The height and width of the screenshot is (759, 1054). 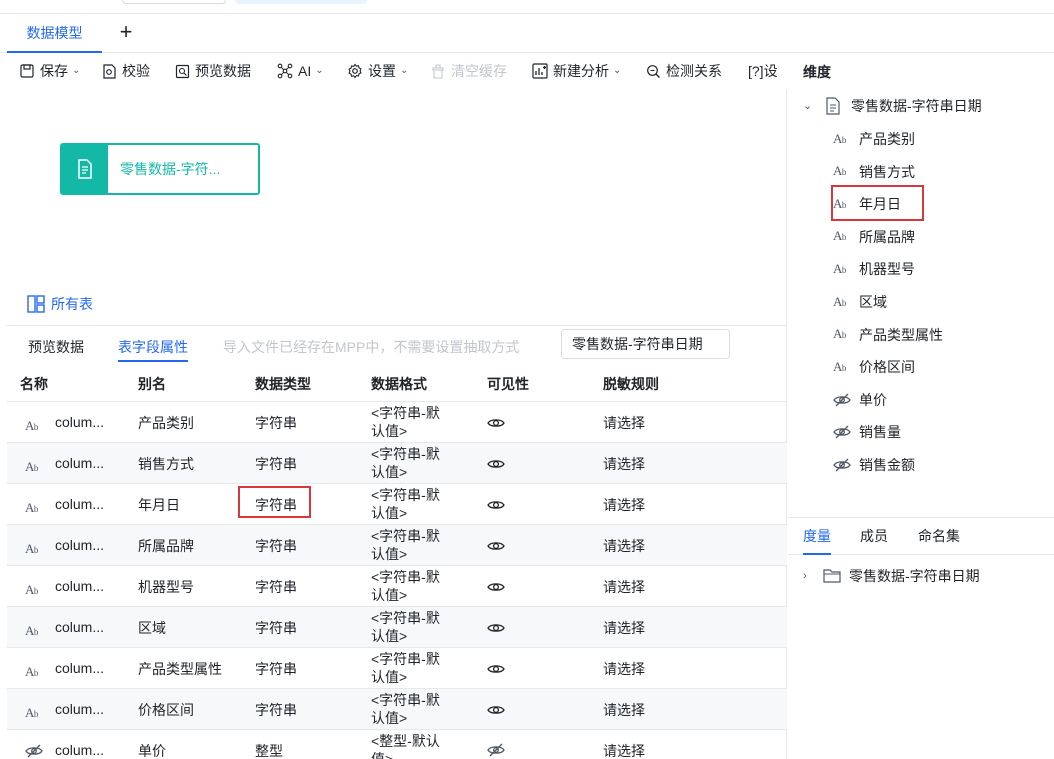 I want to click on tab-measure: 度量, so click(x=817, y=540).